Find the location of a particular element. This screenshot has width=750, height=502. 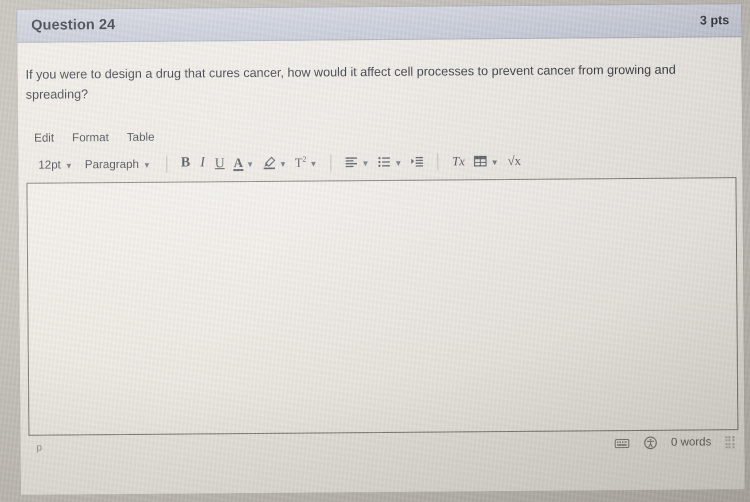

question-points: 3 pts is located at coordinates (714, 20).